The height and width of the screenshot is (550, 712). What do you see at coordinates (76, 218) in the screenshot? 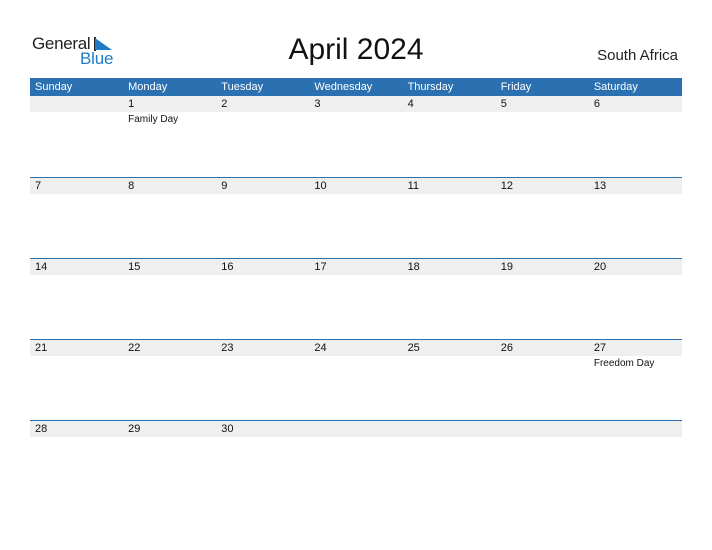
I see `day-cell: 7` at bounding box center [76, 218].